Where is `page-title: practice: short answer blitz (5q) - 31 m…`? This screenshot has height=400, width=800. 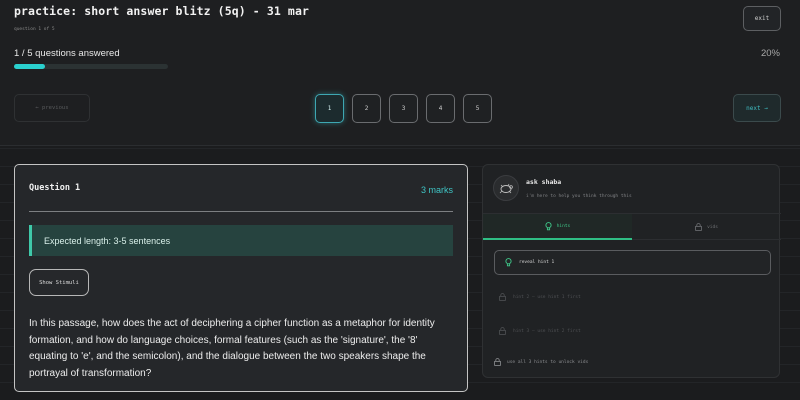 page-title: practice: short answer blitz (5q) - 31 m… is located at coordinates (161, 11).